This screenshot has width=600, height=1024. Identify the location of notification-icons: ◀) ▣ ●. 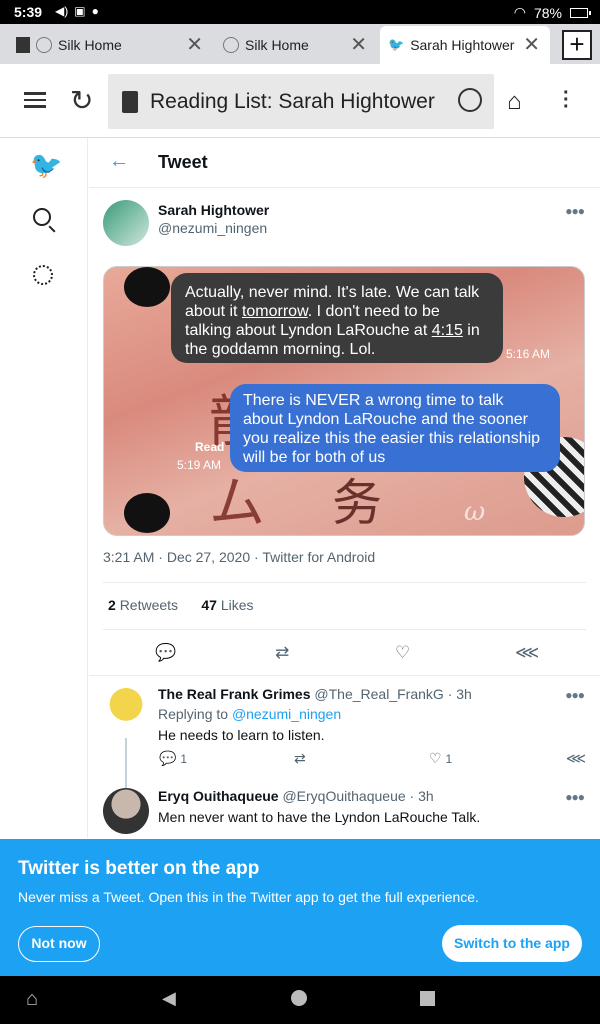
(77, 11).